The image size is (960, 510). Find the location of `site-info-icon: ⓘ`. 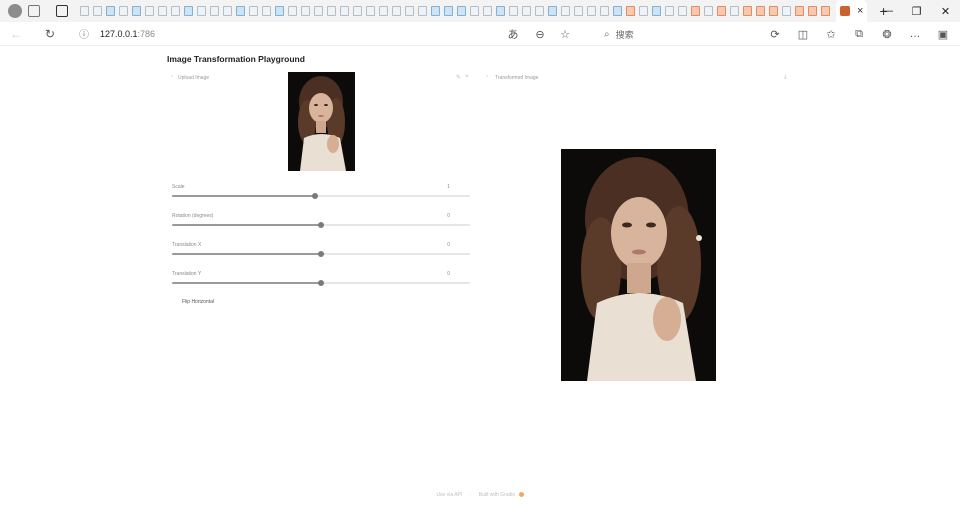

site-info-icon: ⓘ is located at coordinates (84, 34).